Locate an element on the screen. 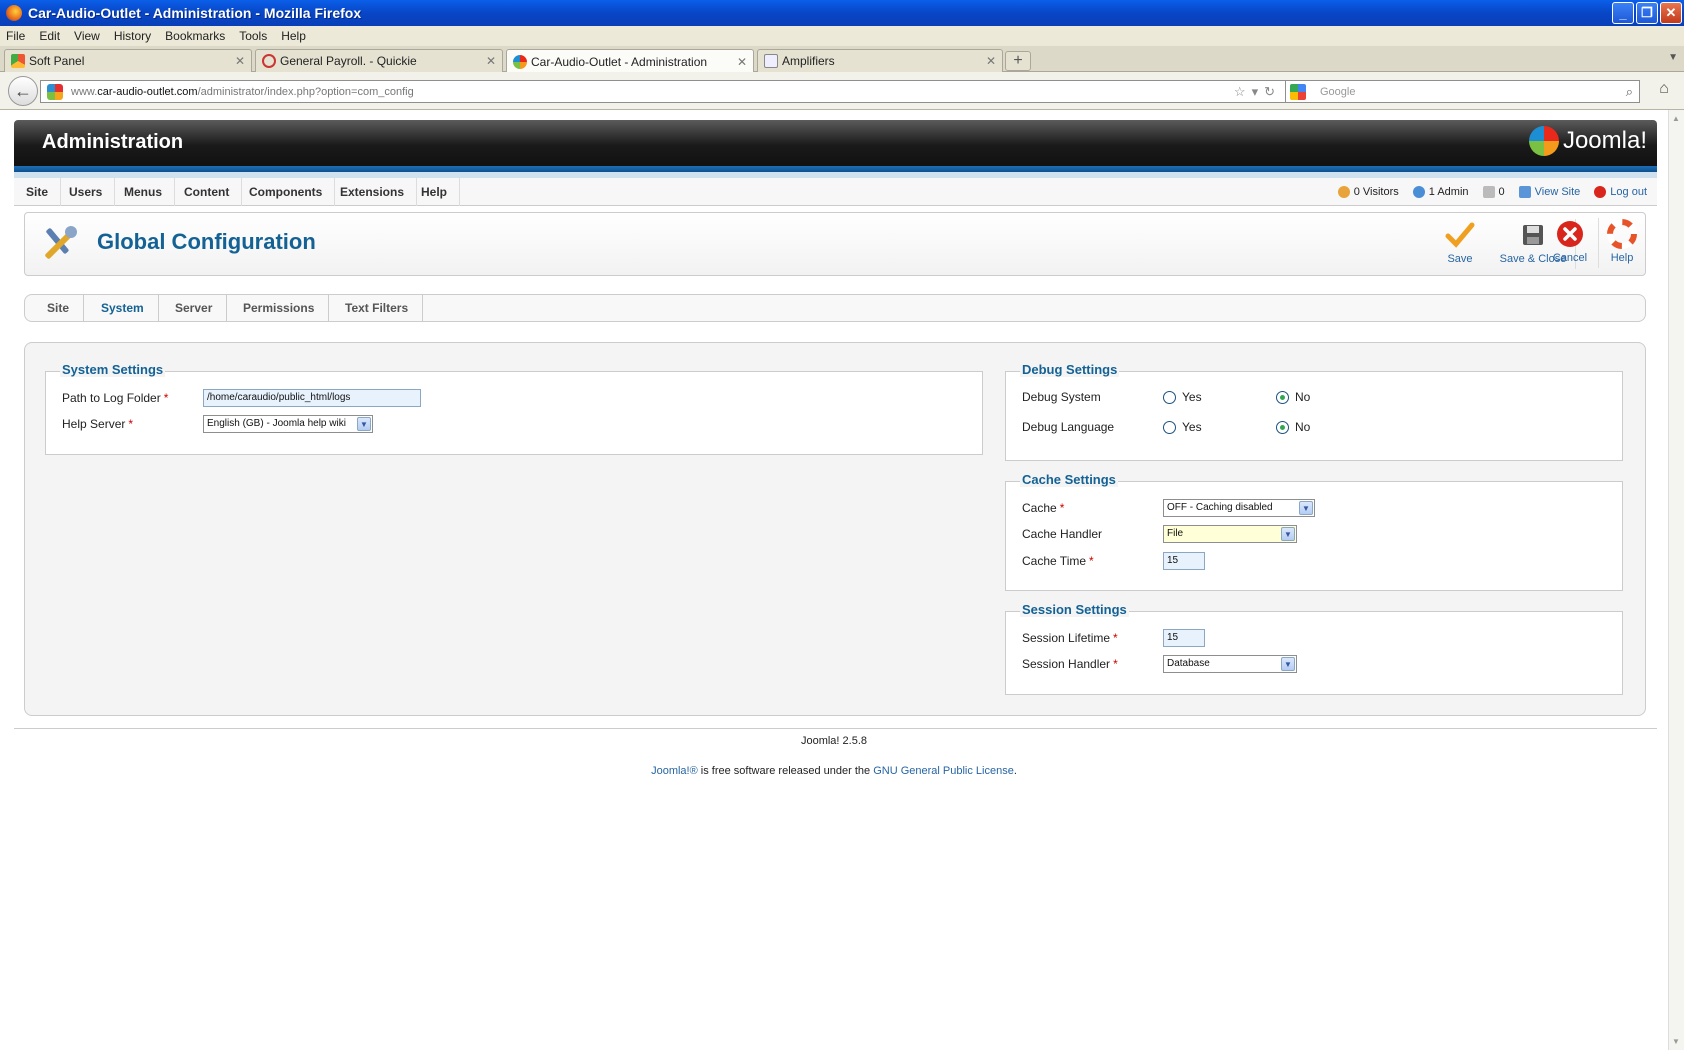 The width and height of the screenshot is (1684, 1050). logout-link: Log out is located at coordinates (1620, 192).